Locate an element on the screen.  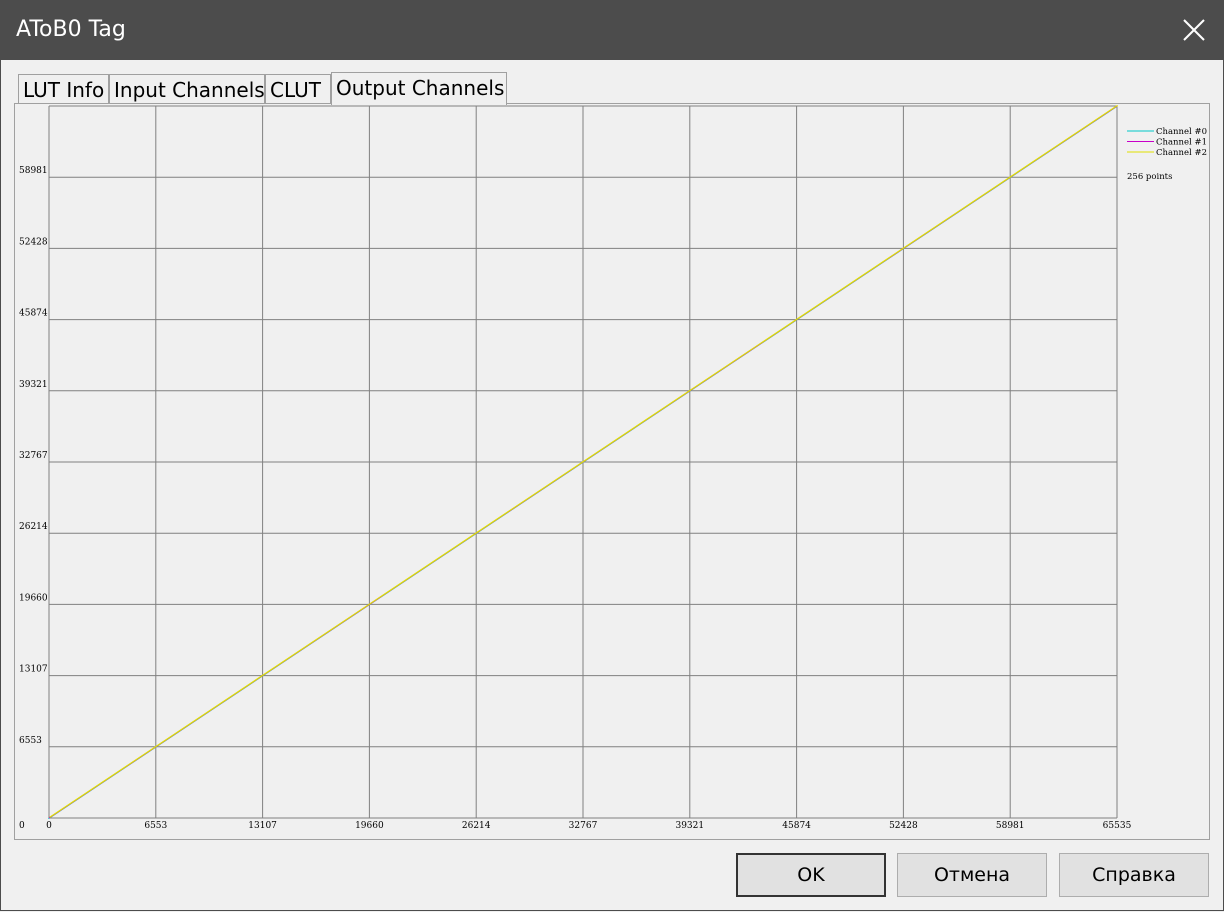
x-tick-label: 65535 is located at coordinates (1117, 826).